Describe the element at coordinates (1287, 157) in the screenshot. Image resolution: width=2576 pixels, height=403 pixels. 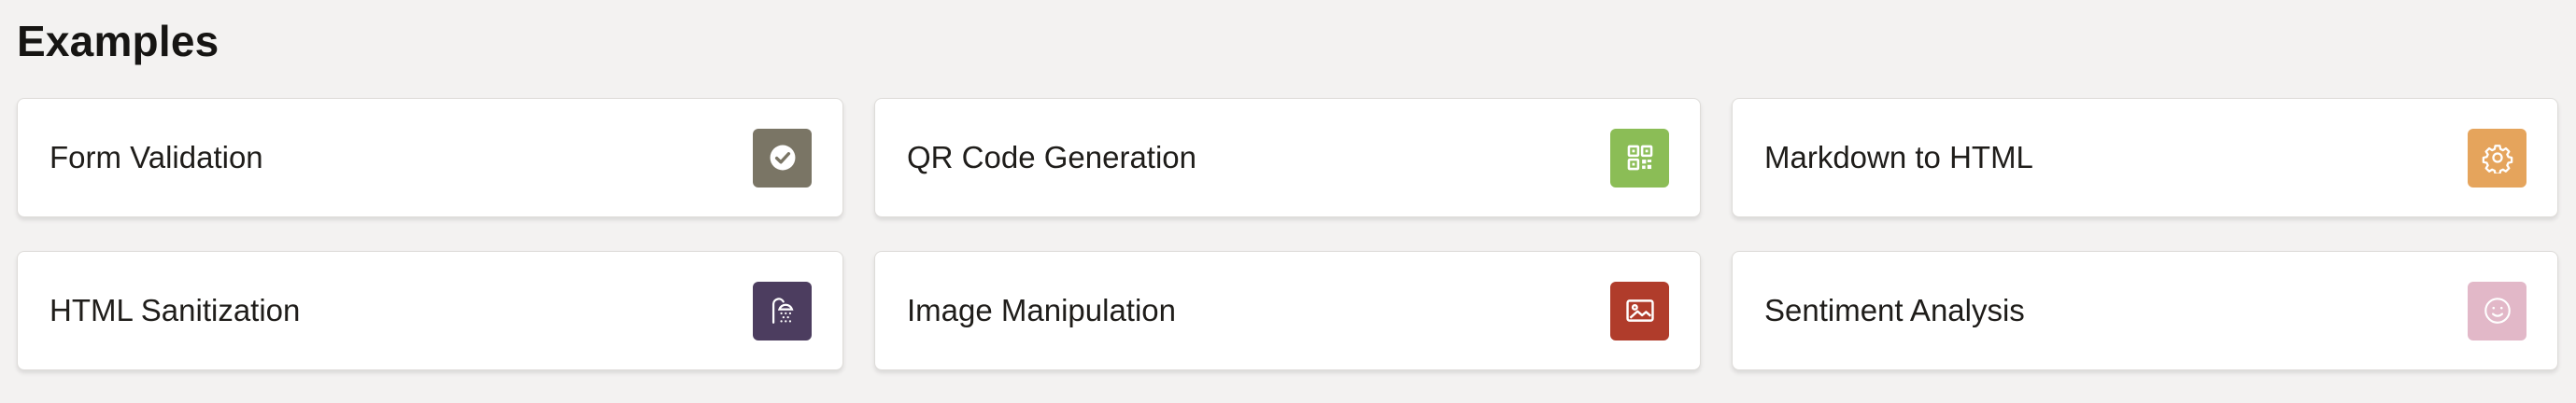
I see `card-qr-code-generation: QR Code Generation` at that location.